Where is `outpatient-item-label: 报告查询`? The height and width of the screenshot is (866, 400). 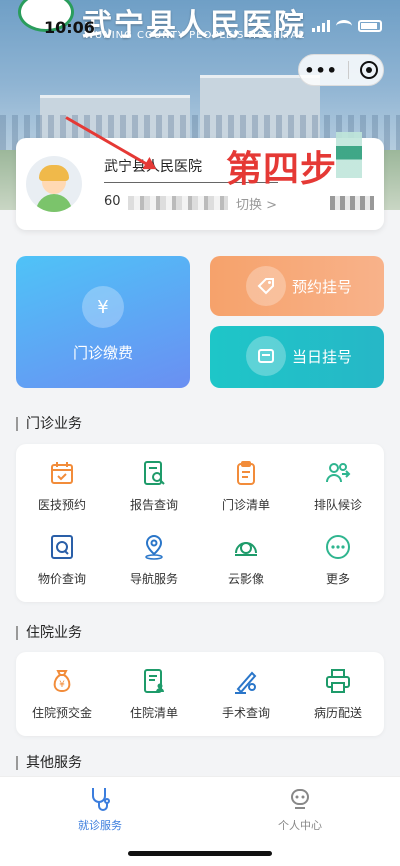
outpatient-item-label: 报告查询 is located at coordinates (153, 504).